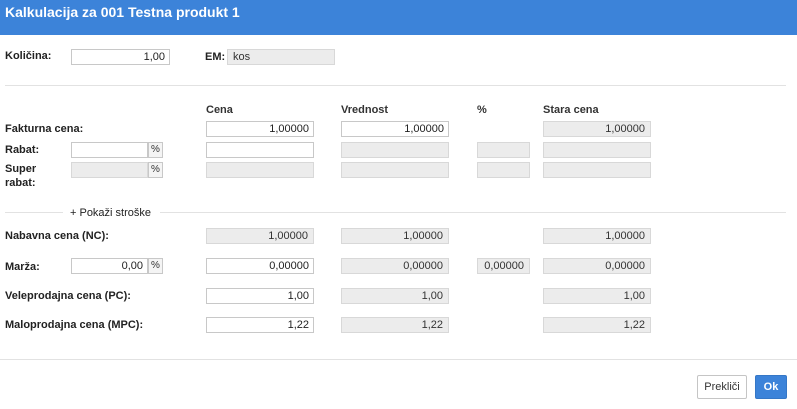  Describe the element at coordinates (260, 325) in the screenshot. I see `maloprodajna-cena-input` at that location.